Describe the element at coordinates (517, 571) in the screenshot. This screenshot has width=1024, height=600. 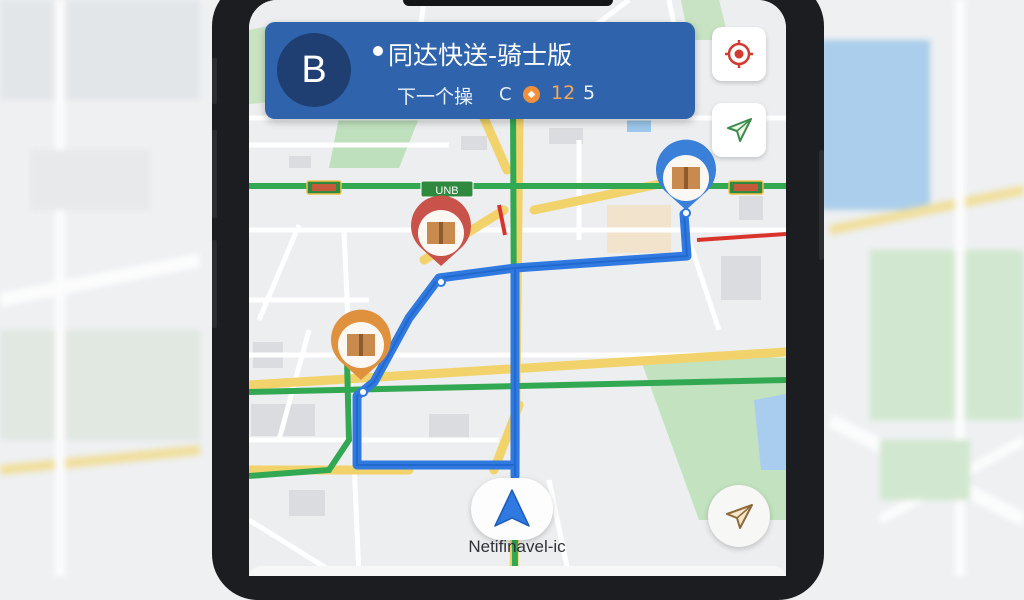
I see `bottom-sheet` at that location.